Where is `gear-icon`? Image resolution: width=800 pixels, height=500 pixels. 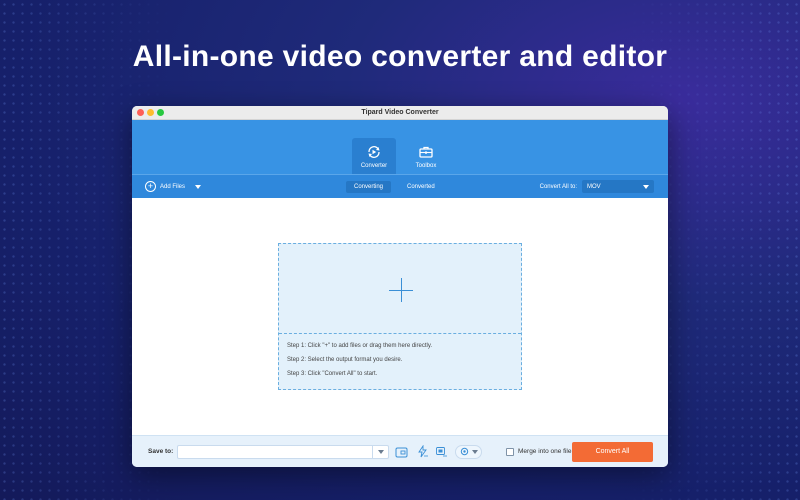 gear-icon is located at coordinates (464, 451).